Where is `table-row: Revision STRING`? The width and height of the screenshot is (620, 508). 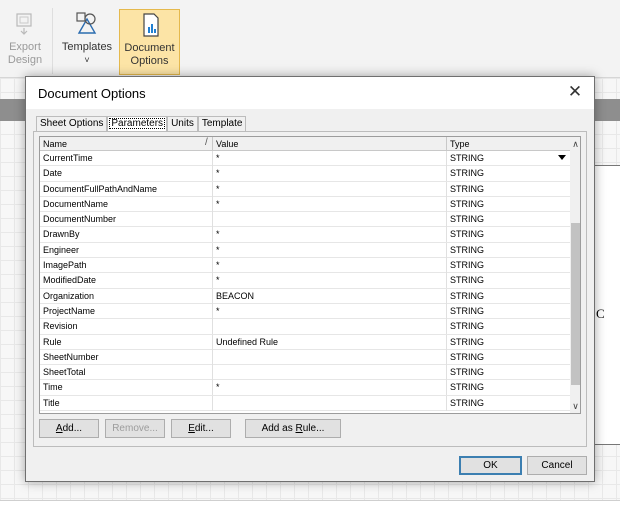 table-row: Revision STRING is located at coordinates (305, 327).